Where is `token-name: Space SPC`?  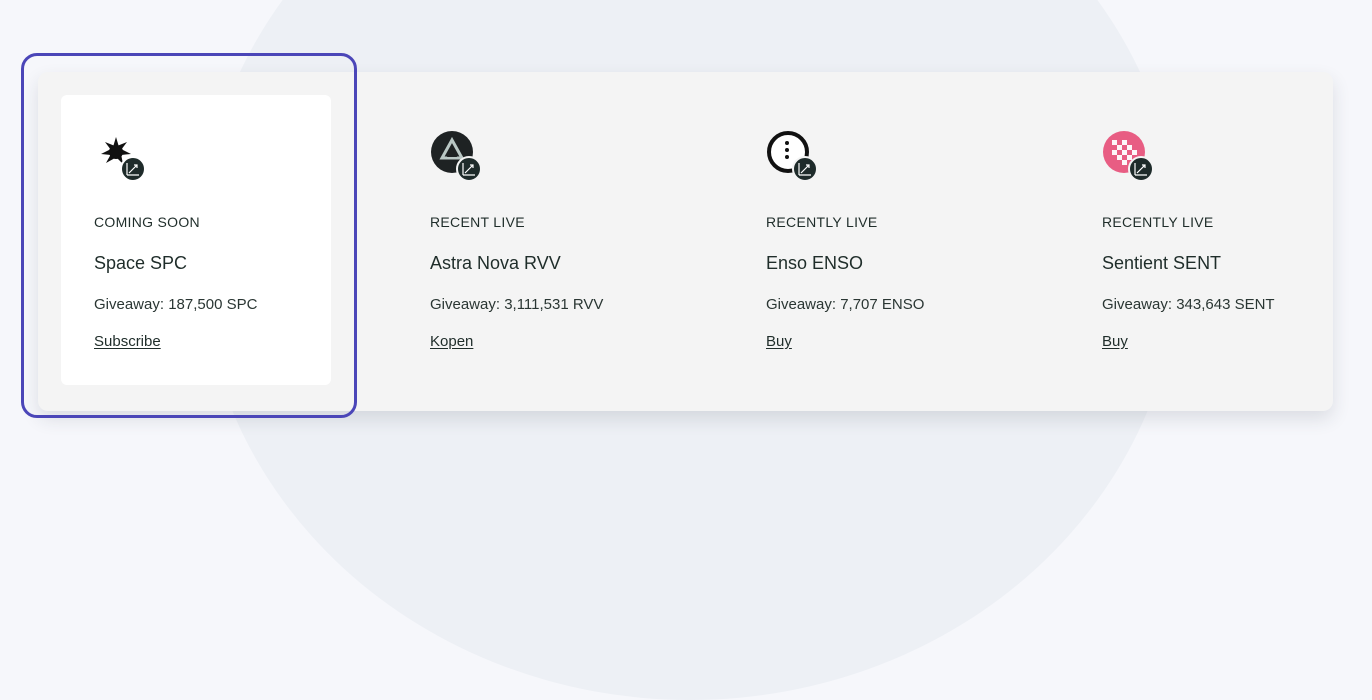
token-name: Space SPC is located at coordinates (141, 263).